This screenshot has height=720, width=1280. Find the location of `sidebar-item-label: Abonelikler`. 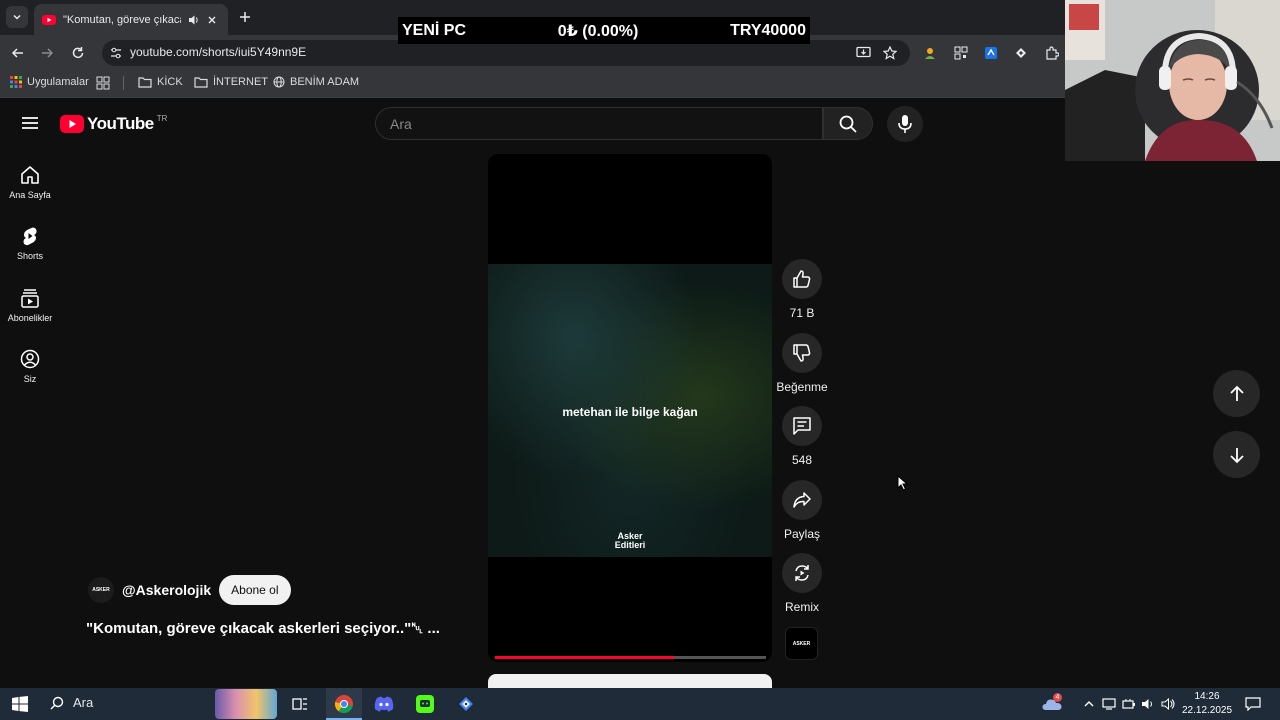

sidebar-item-label: Abonelikler is located at coordinates (30, 318).